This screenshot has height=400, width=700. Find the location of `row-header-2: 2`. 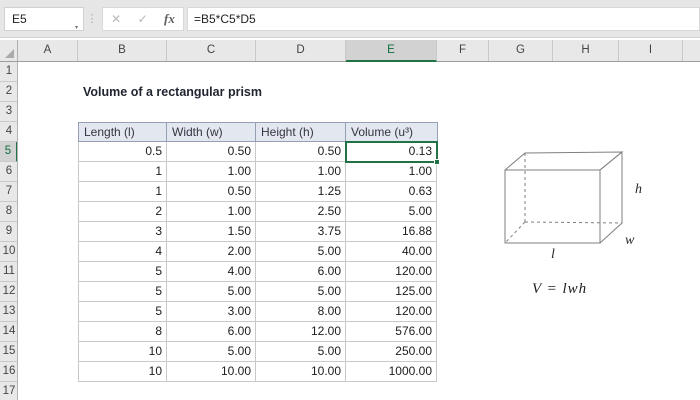

row-header-2: 2 is located at coordinates (8, 92).